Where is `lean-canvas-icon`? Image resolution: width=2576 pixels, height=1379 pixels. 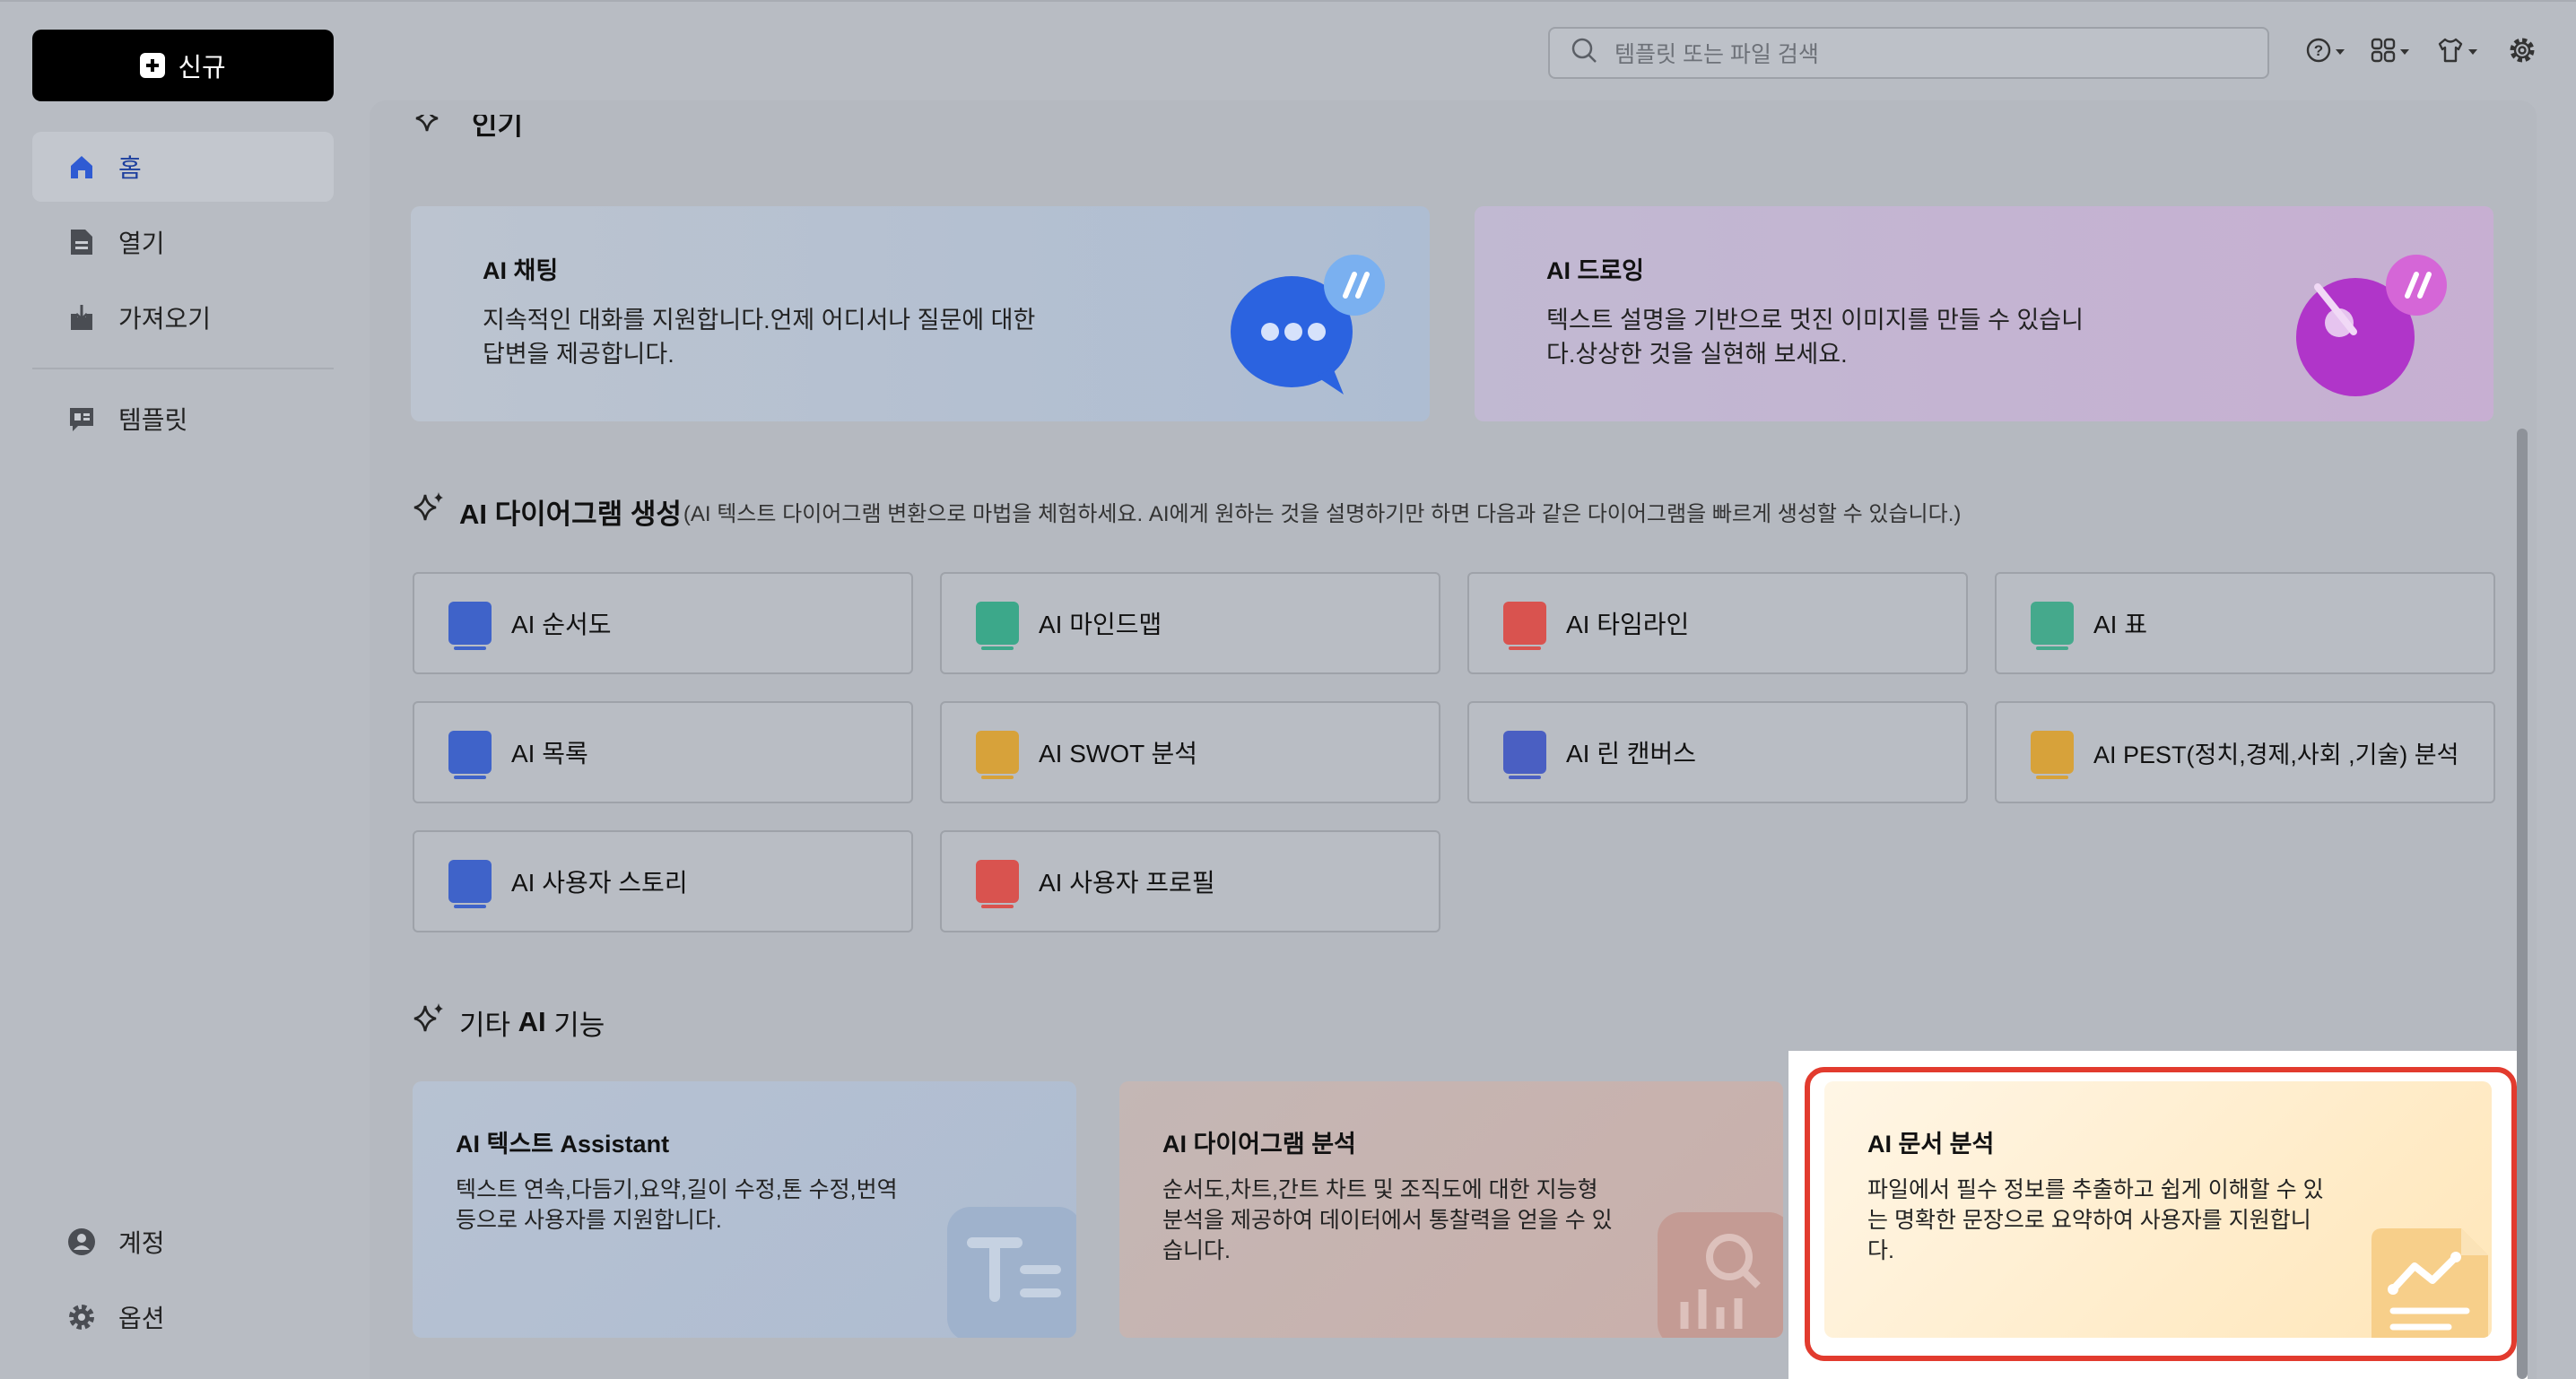 lean-canvas-icon is located at coordinates (1524, 755).